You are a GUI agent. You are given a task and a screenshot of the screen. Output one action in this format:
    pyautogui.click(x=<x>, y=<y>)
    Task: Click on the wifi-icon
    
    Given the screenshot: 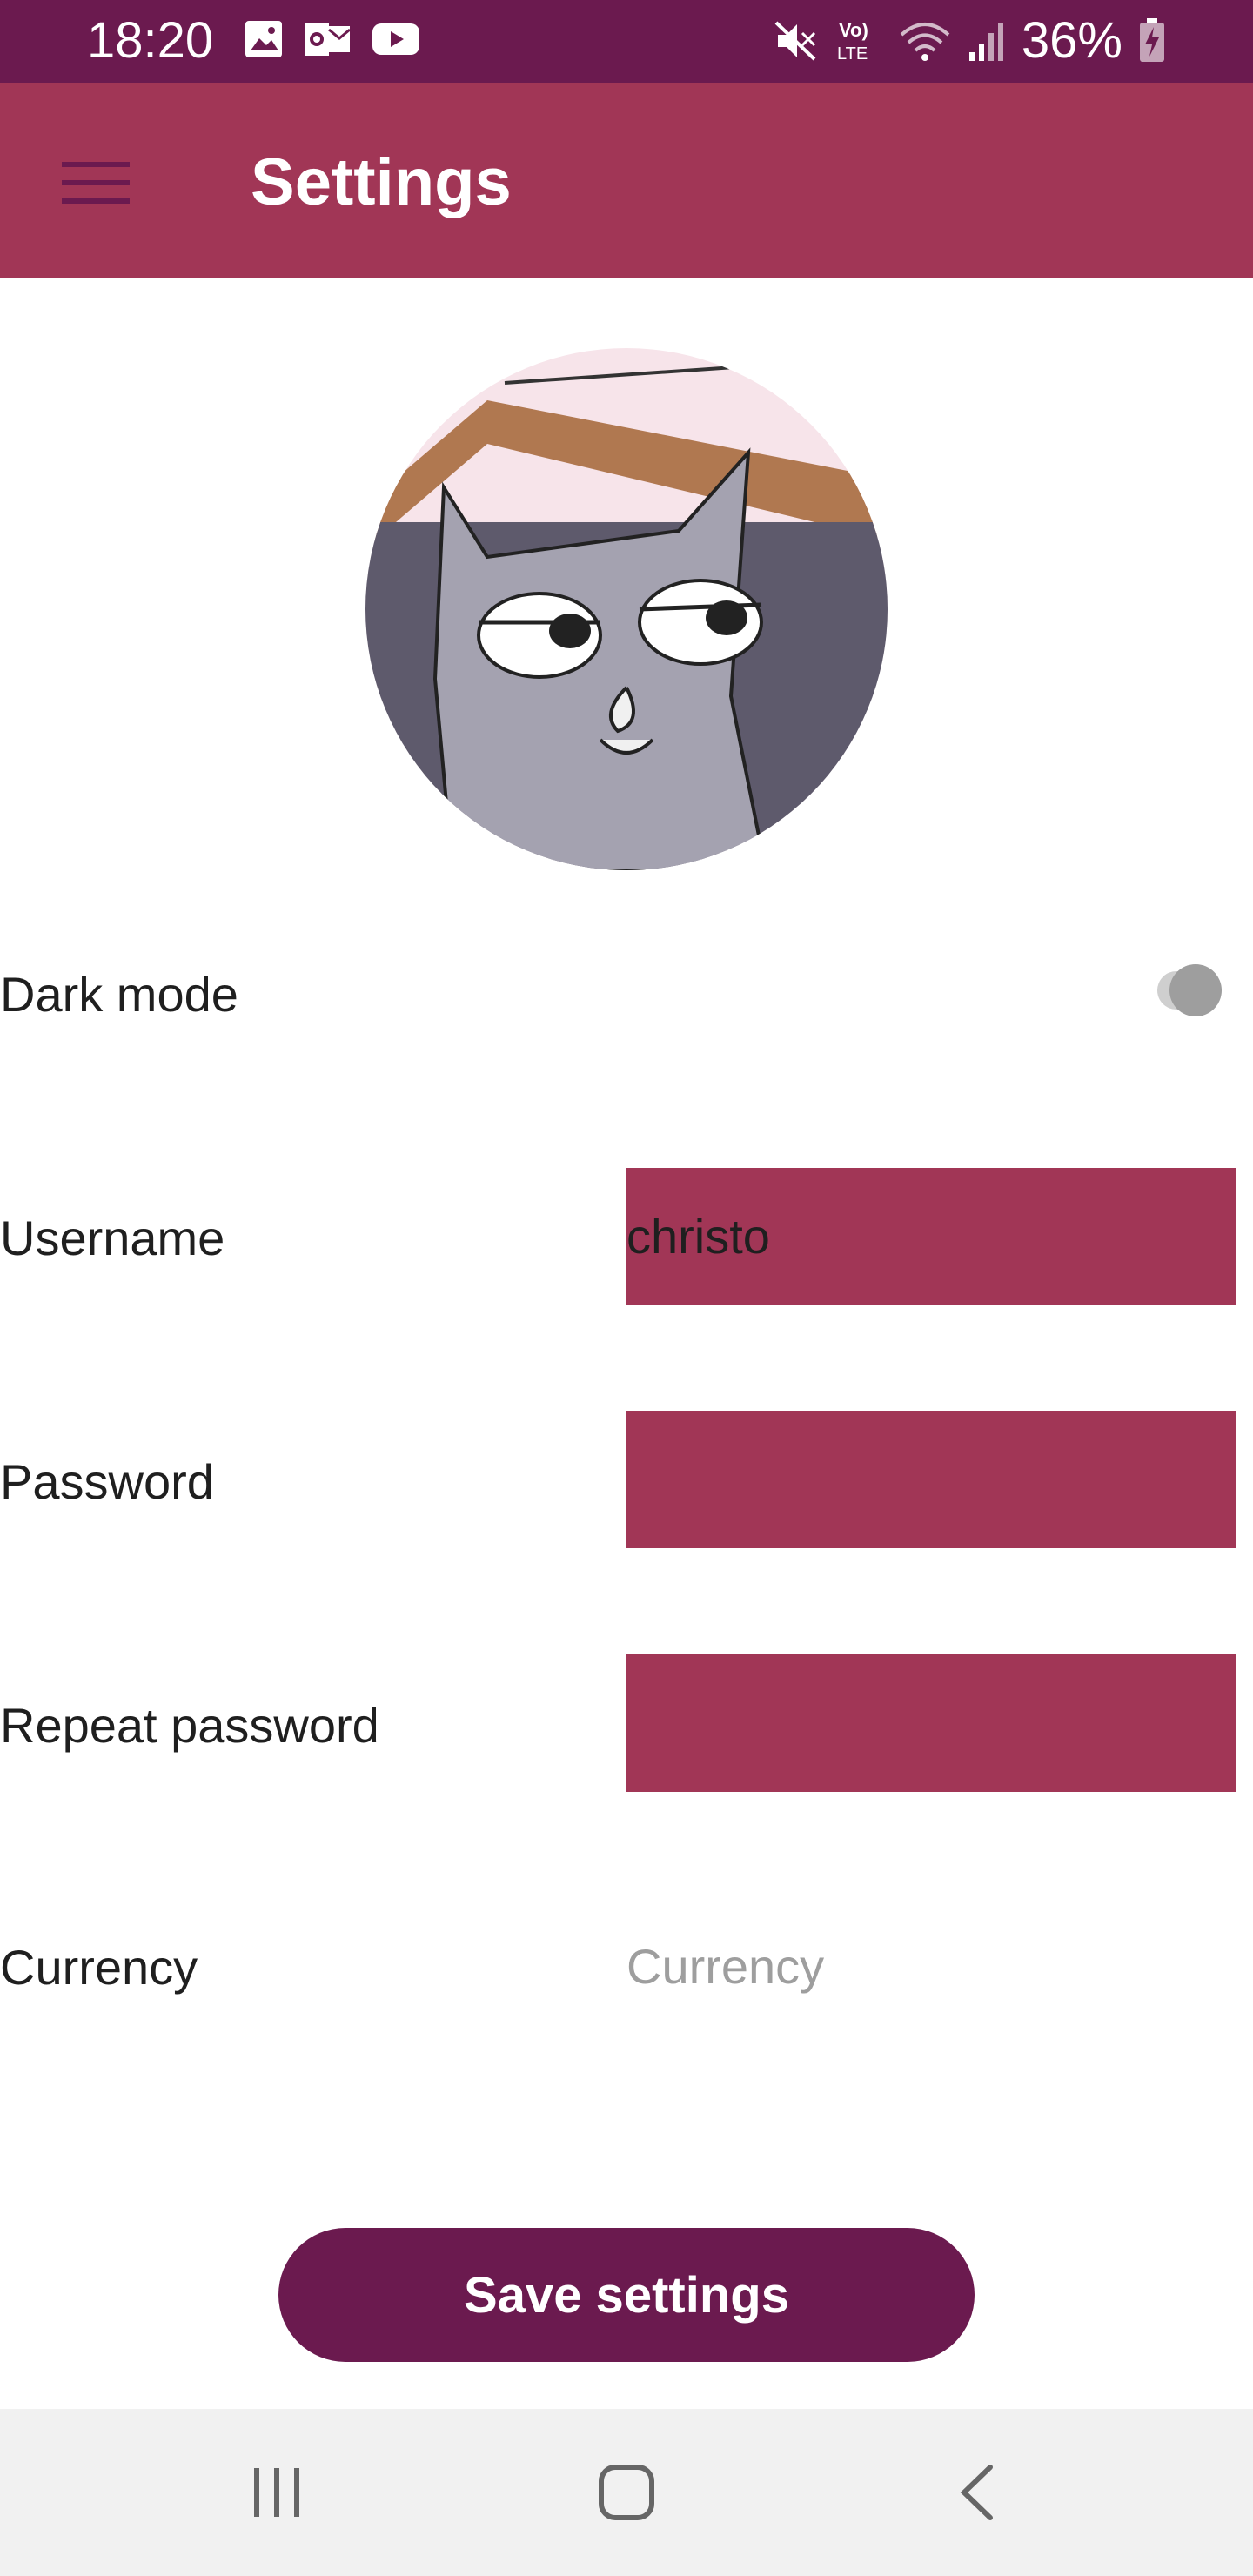 What is the action you would take?
    pyautogui.click(x=925, y=42)
    